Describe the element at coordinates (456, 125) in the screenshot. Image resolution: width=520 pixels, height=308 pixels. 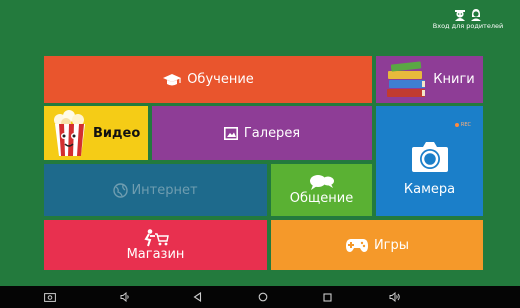
I see `rec-dot-icon` at that location.